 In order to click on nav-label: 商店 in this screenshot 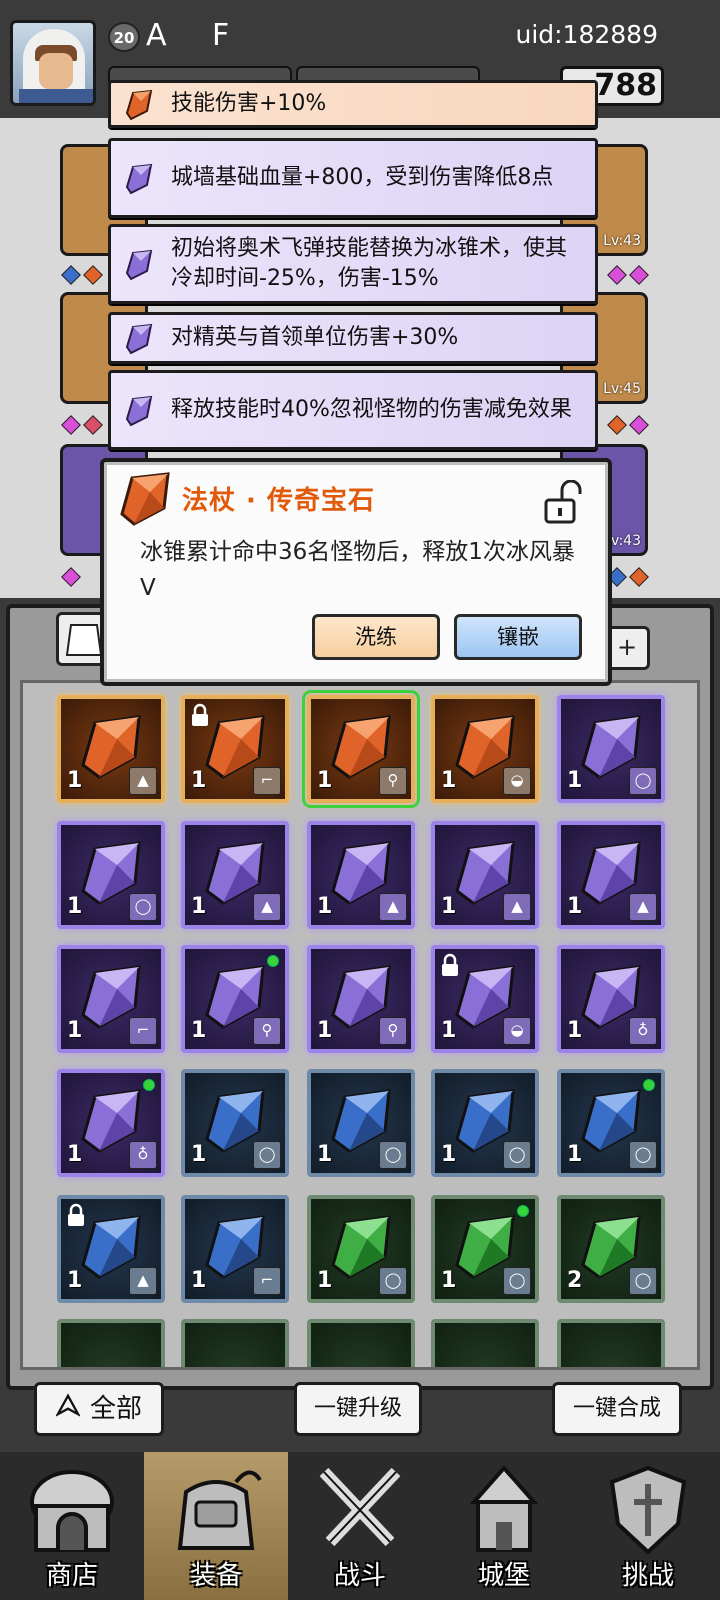, I will do `click(71, 1576)`.